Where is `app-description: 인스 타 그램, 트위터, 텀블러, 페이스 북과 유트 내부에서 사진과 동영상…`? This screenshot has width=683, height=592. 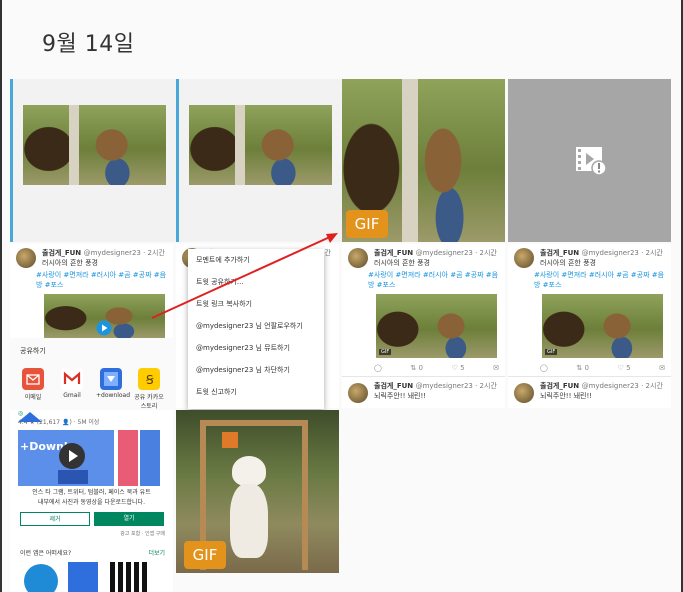 app-description: 인스 타 그램, 트위터, 텀블러, 페이스 북과 유트 내부에서 사진과 동영상… is located at coordinates (91, 497).